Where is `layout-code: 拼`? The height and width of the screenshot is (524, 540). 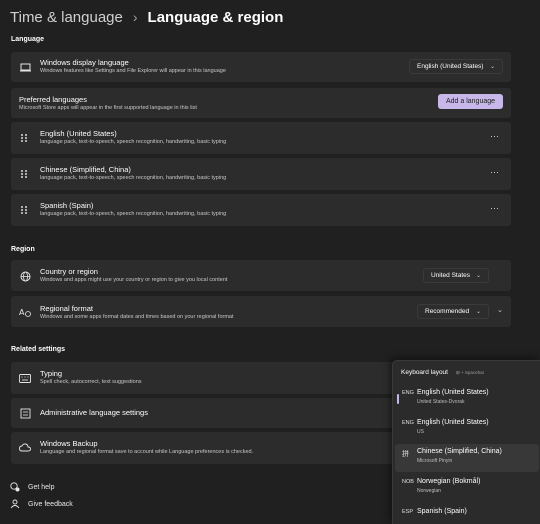 layout-code: 拼 is located at coordinates (405, 454).